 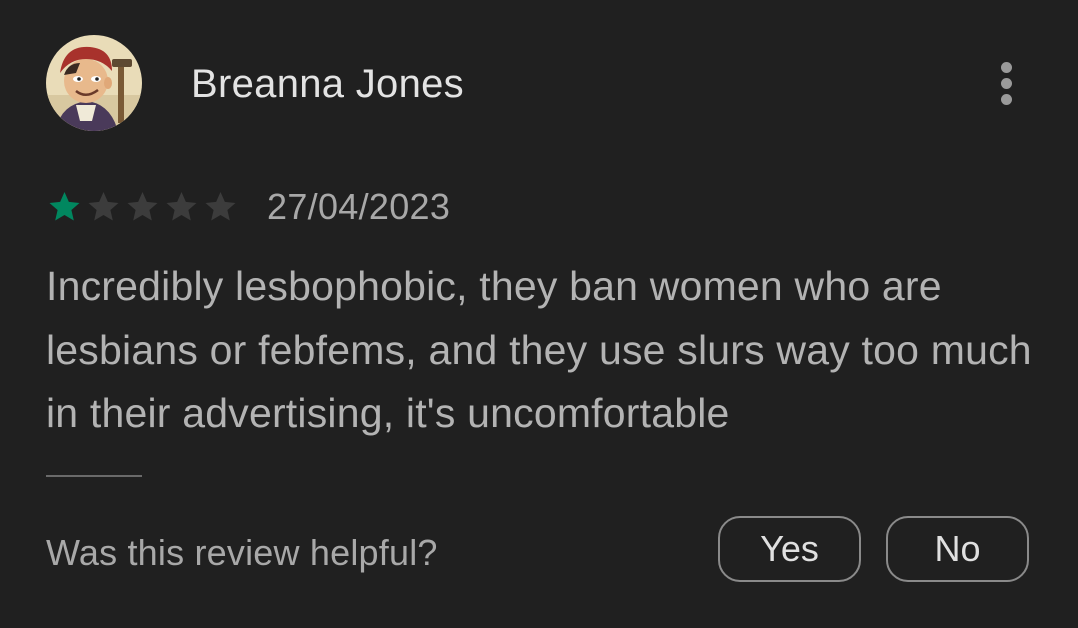 I want to click on author-name: Breanna Jones, so click(x=327, y=84).